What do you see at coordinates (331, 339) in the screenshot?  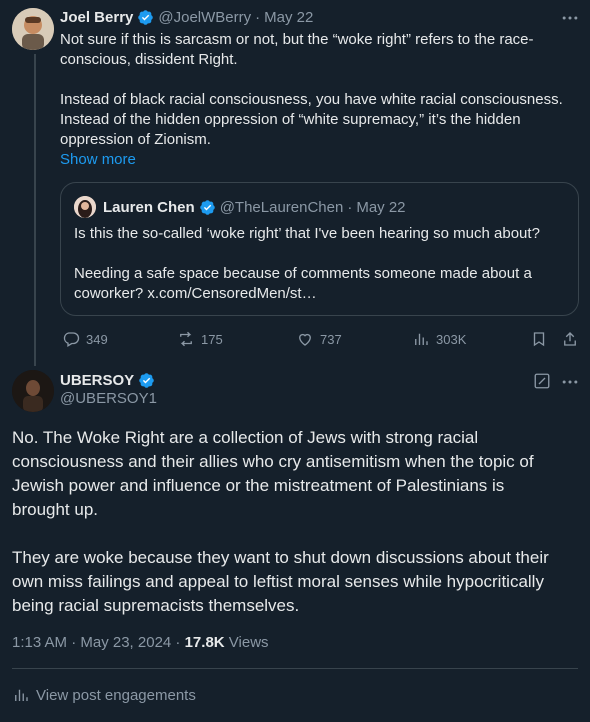 I see `like-count: 737` at bounding box center [331, 339].